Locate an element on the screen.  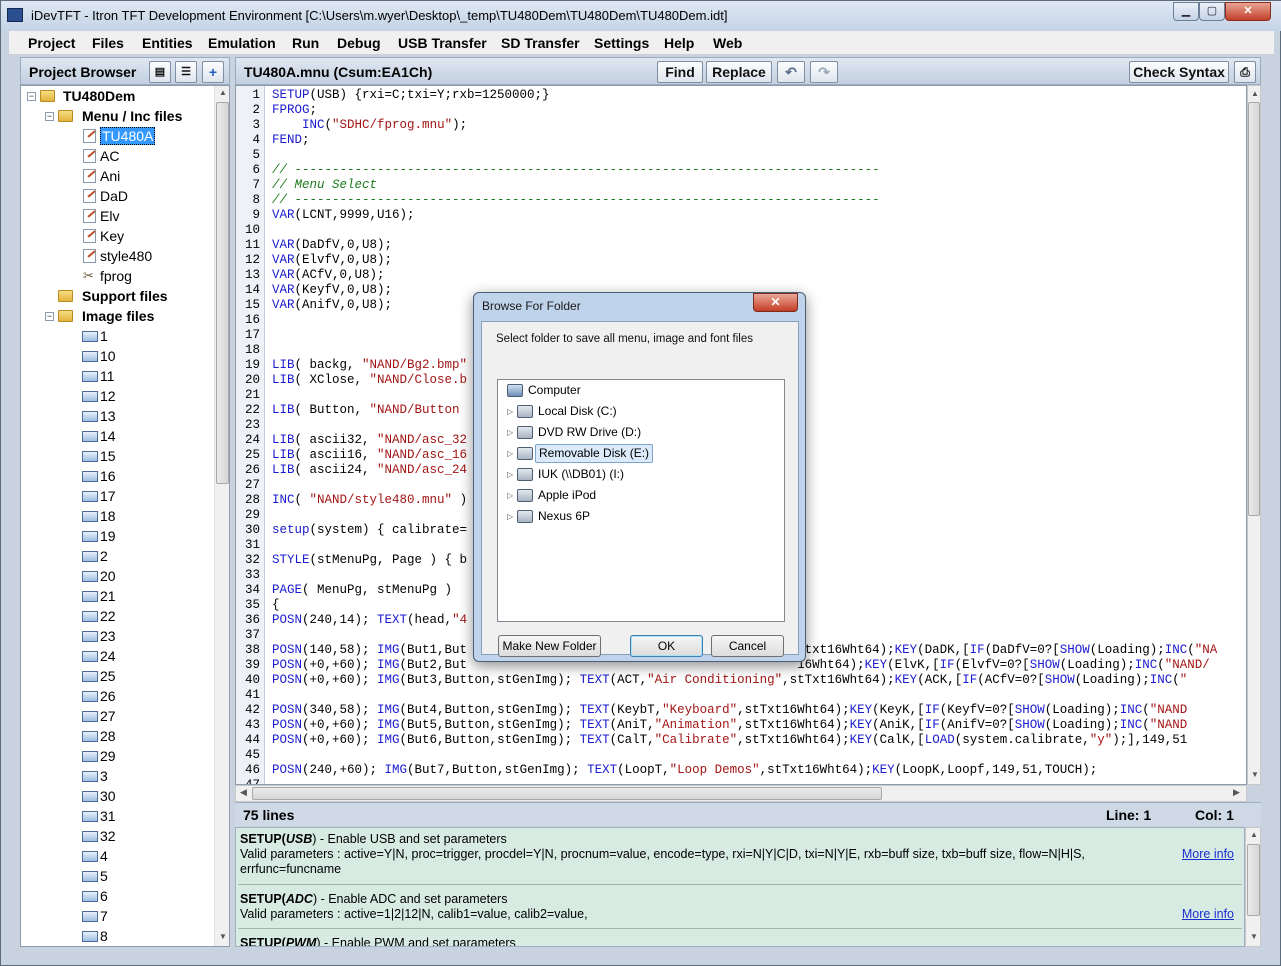
code-line: { is located at coordinates (276, 605).